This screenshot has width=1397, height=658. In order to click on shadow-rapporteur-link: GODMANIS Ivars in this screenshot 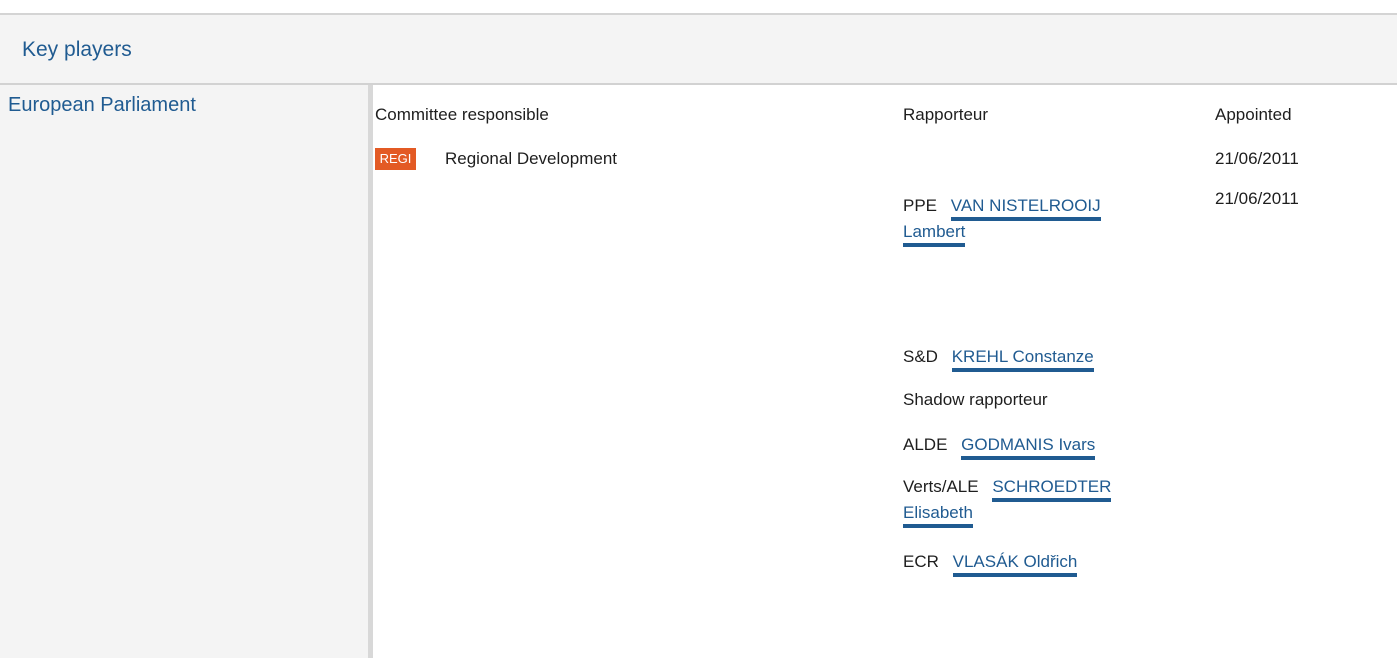, I will do `click(1028, 447)`.